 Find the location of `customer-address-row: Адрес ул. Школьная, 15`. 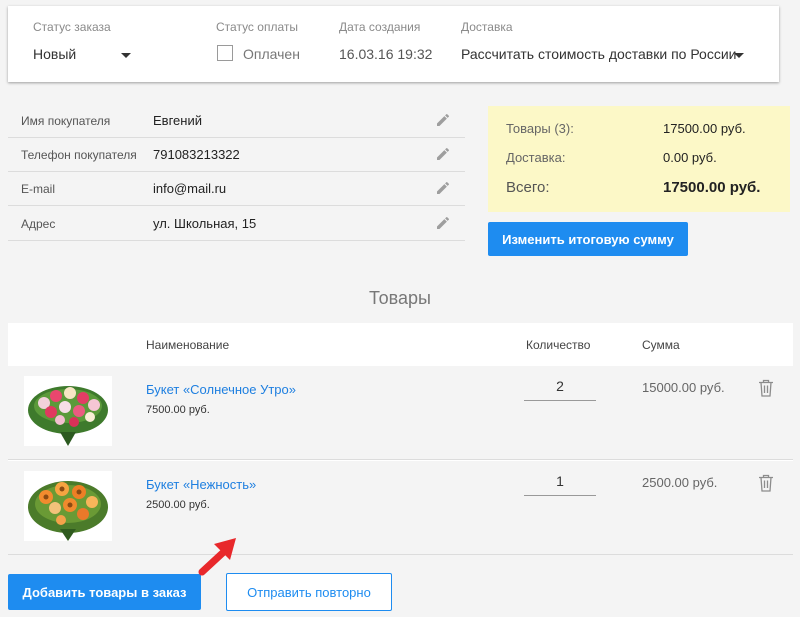

customer-address-row: Адрес ул. Школьная, 15 is located at coordinates (236, 224).